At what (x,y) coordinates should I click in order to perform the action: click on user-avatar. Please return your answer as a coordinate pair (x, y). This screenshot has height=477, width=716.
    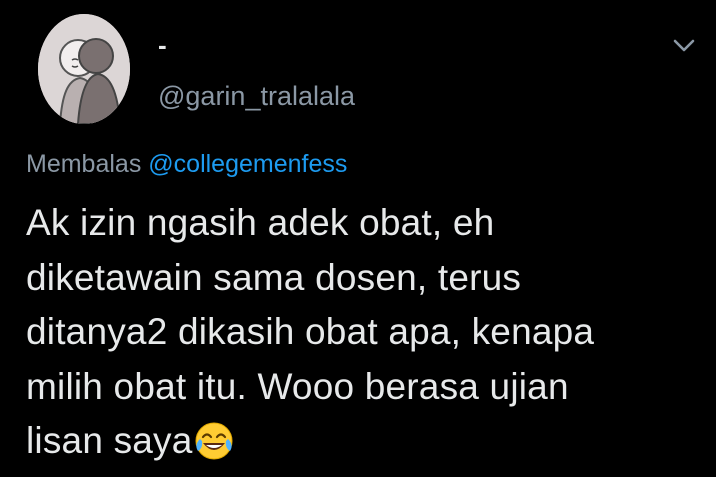
    Looking at the image, I should click on (84, 69).